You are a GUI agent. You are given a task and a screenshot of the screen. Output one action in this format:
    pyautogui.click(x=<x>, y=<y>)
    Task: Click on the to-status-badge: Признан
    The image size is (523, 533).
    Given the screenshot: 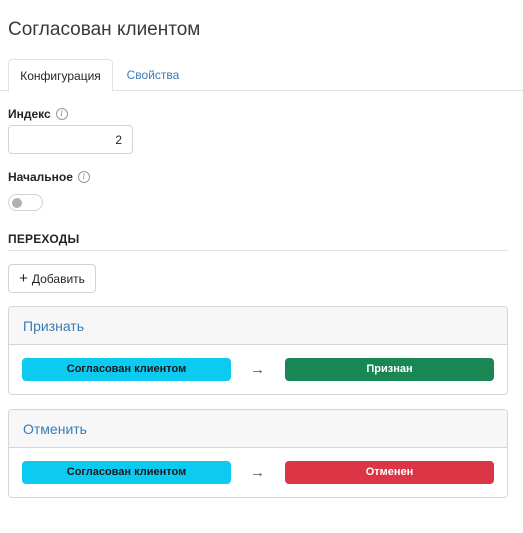 What is the action you would take?
    pyautogui.click(x=389, y=369)
    